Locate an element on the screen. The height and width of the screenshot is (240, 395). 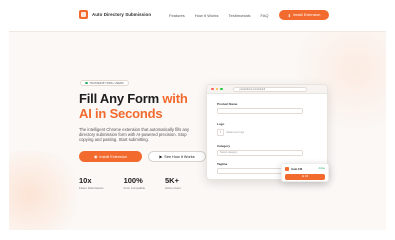
popup-header: Auto Fill Active is located at coordinates (305, 168).